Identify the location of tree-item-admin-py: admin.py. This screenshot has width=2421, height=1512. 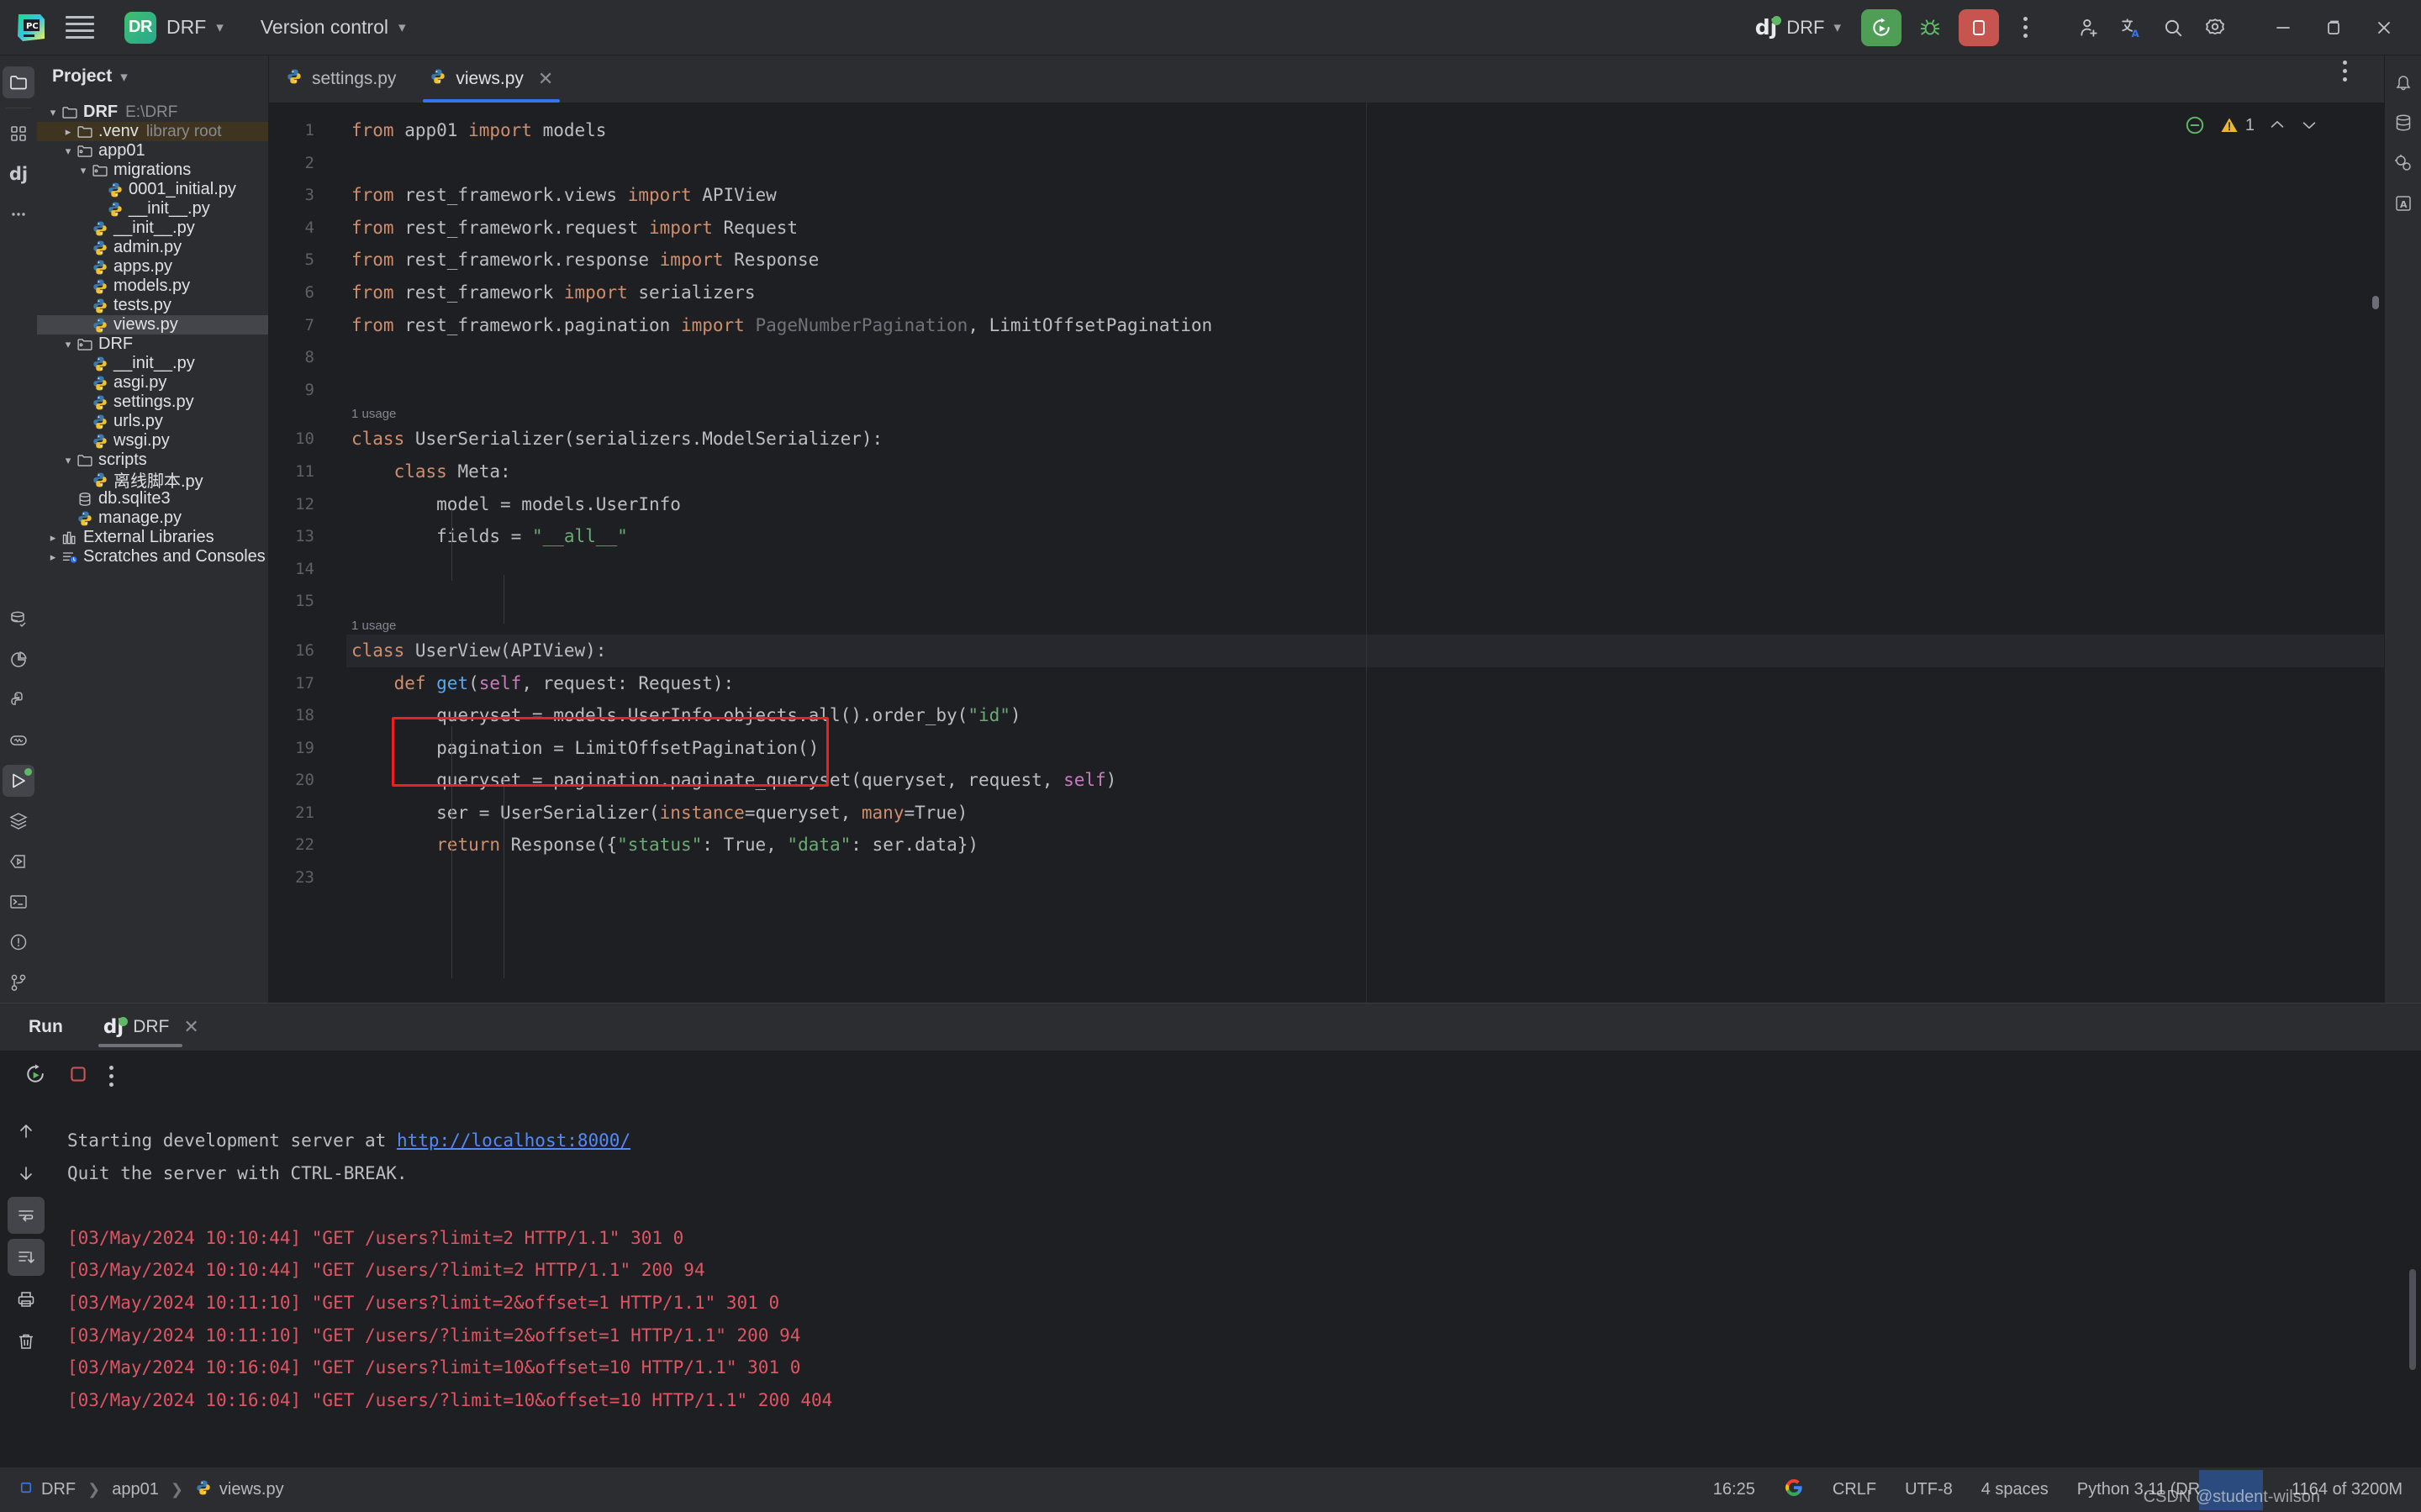
(152, 248).